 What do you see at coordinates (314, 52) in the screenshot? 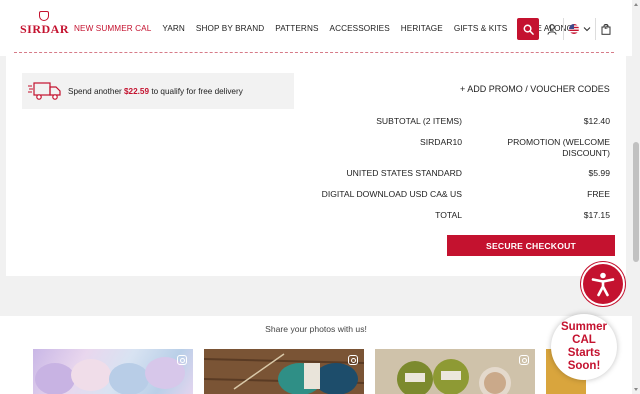
I see `header-separator` at bounding box center [314, 52].